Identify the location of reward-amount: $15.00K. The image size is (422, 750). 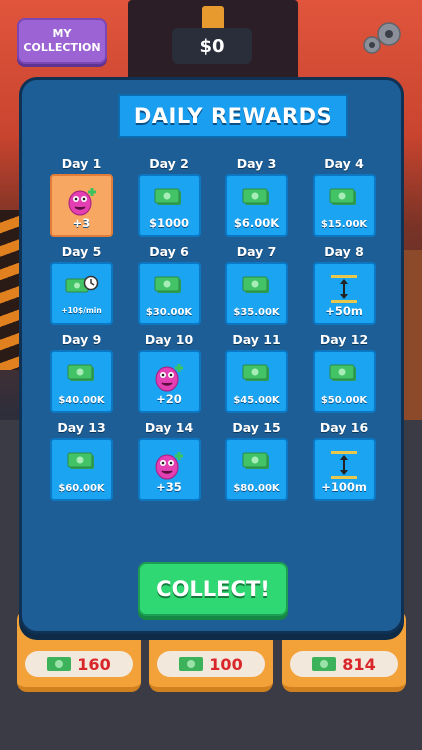
(344, 224).